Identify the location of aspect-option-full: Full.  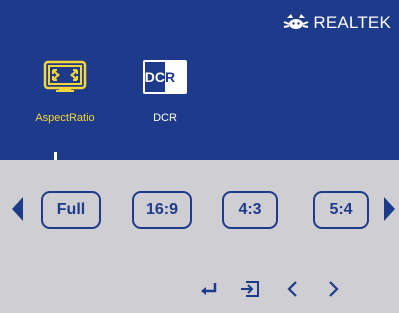
(71, 210).